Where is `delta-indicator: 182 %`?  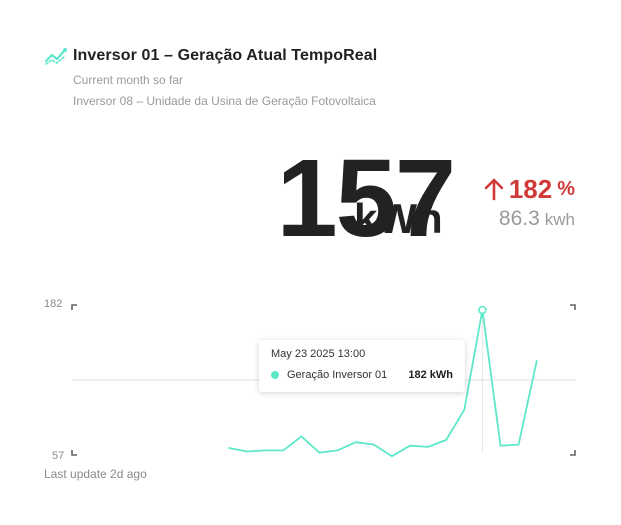 delta-indicator: 182 % is located at coordinates (529, 189).